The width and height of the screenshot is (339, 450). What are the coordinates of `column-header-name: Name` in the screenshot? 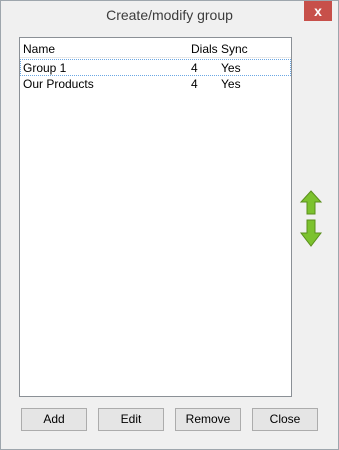 It's located at (39, 49).